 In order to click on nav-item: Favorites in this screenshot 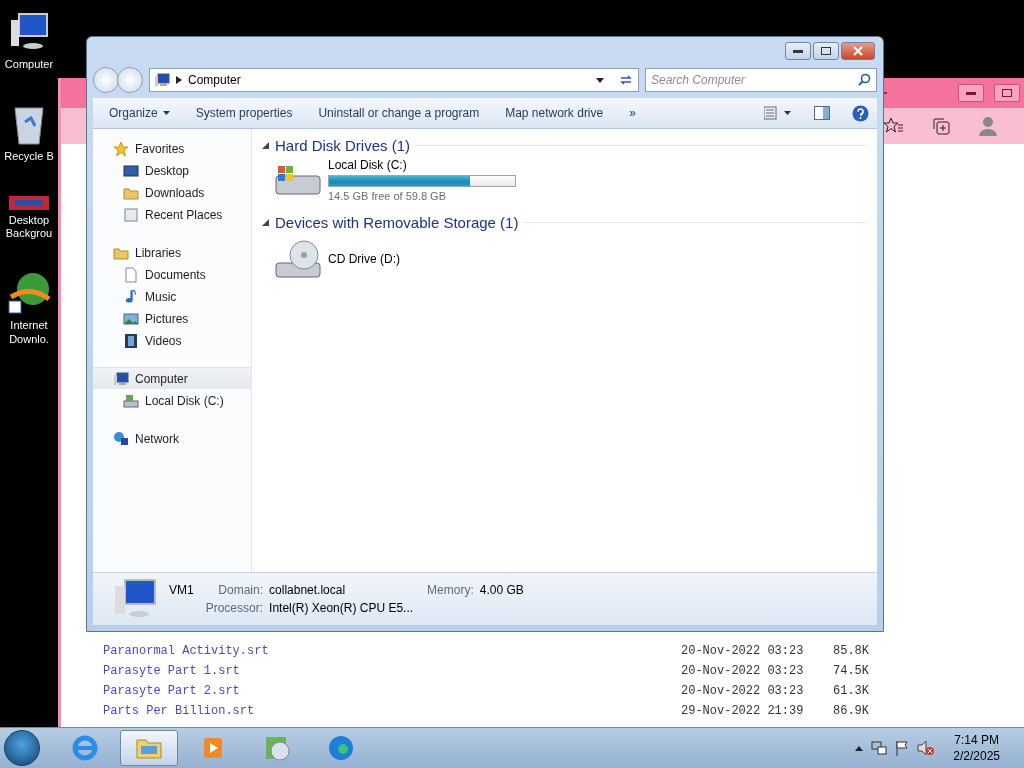, I will do `click(172, 148)`.